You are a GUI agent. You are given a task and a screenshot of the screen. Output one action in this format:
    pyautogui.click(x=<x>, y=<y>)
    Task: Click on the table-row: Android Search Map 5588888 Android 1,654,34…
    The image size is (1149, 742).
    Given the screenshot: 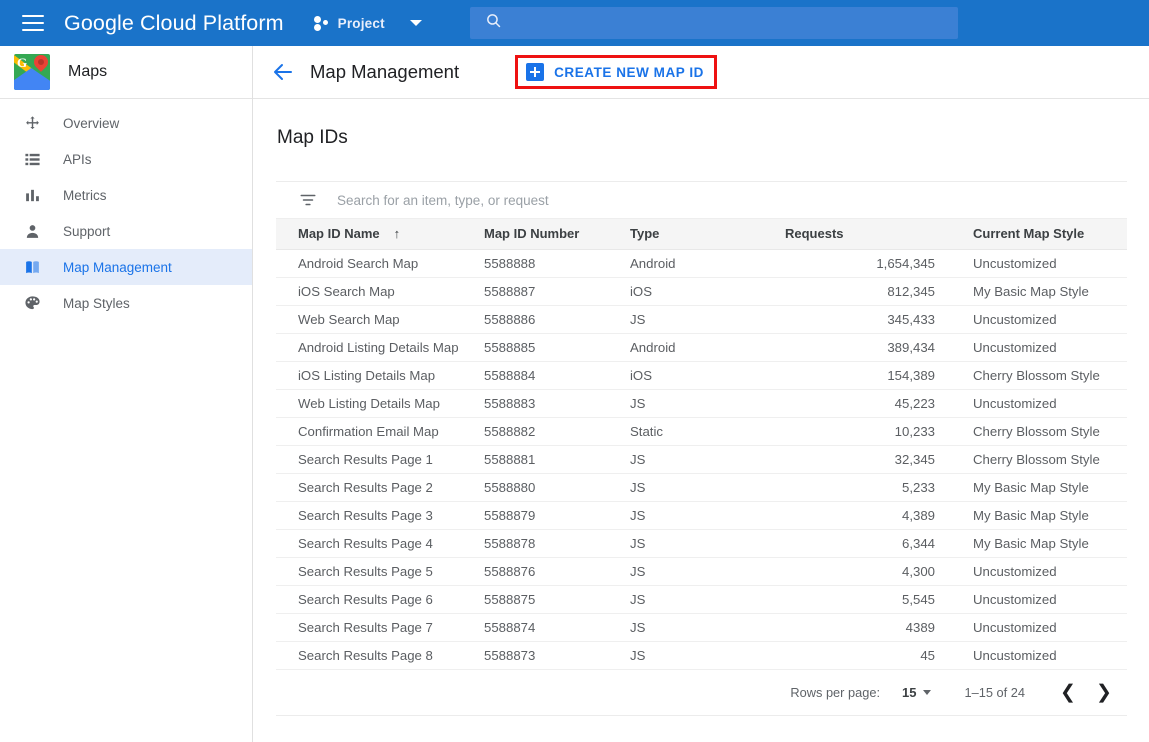 What is the action you would take?
    pyautogui.click(x=701, y=263)
    